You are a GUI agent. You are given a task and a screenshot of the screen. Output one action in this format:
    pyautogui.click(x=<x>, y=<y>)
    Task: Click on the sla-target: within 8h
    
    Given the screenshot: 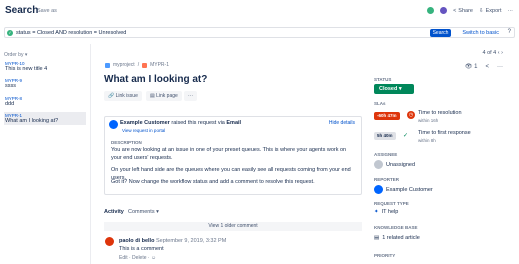 What is the action you would take?
    pyautogui.click(x=427, y=140)
    